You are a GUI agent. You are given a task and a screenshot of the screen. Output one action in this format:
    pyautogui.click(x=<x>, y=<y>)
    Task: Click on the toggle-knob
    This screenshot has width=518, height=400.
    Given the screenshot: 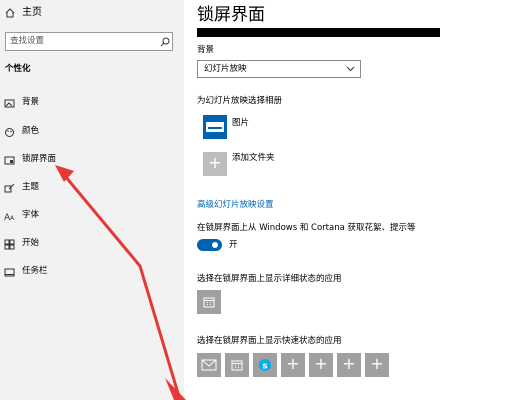 What is the action you would take?
    pyautogui.click(x=215, y=245)
    